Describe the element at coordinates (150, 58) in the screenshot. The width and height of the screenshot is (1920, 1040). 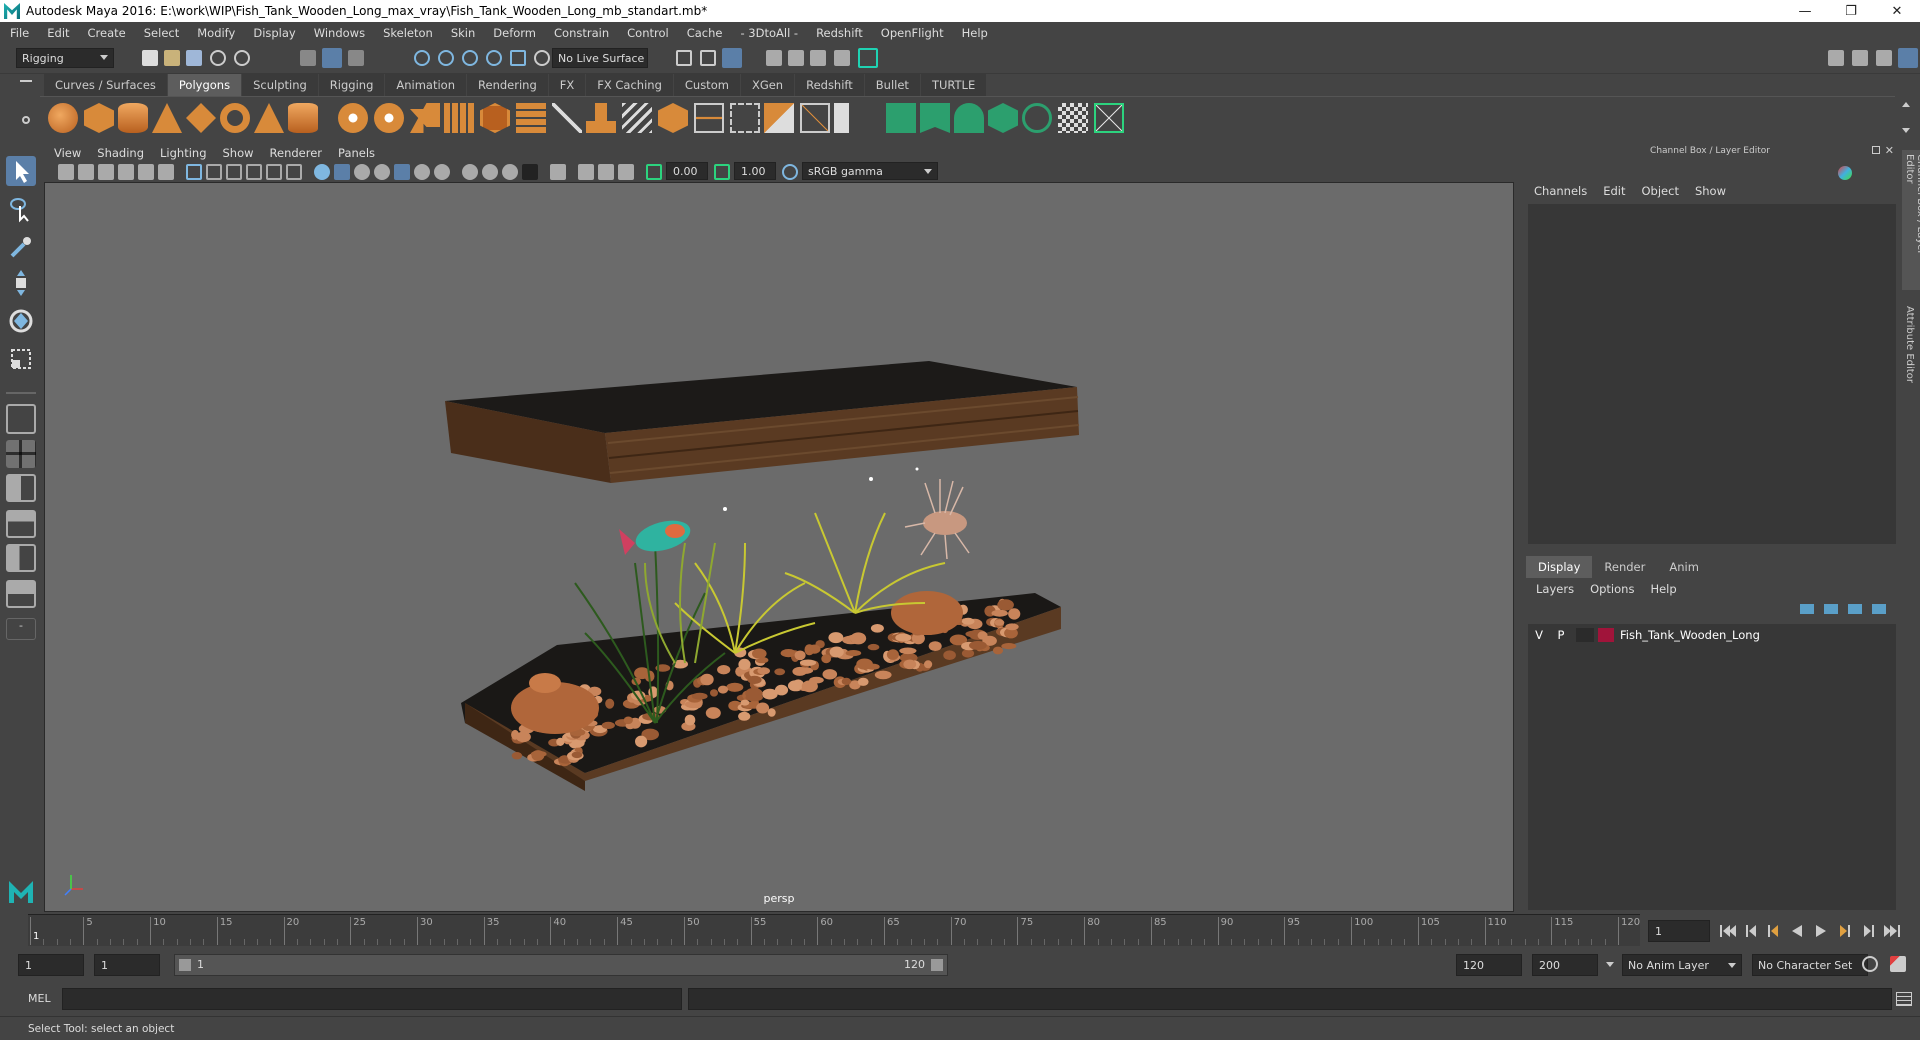
I see `new-scene-icon` at that location.